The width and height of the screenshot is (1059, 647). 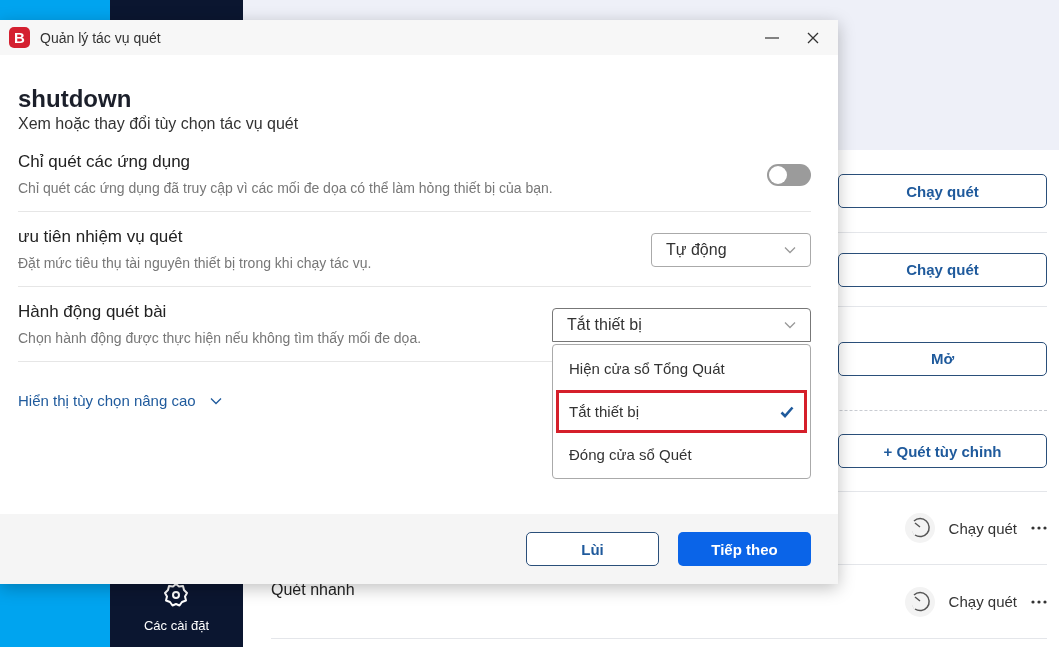 What do you see at coordinates (159, 124) in the screenshot?
I see `dialog-subtitle: Xem hoặc thay đổi tùy chọn tác vụ quét` at bounding box center [159, 124].